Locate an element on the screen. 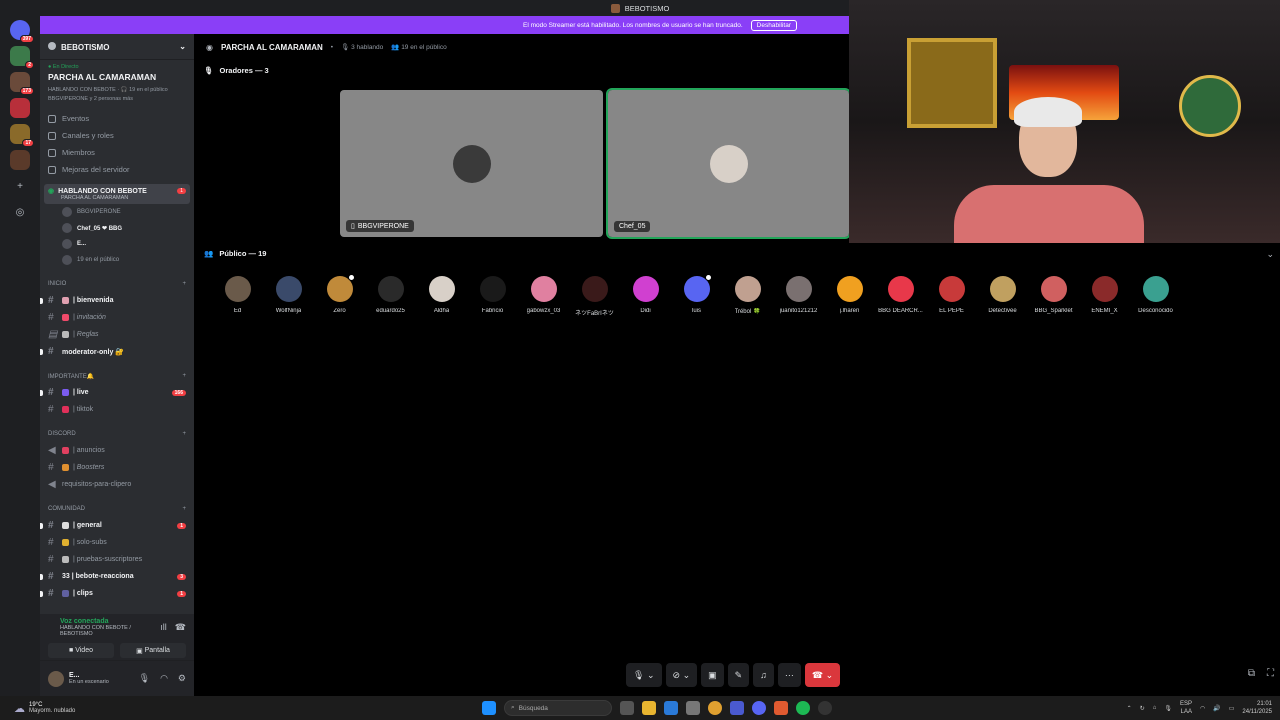 This screenshot has height=720, width=1280. chevron-up-icon: ⌃ is located at coordinates (1129, 708).